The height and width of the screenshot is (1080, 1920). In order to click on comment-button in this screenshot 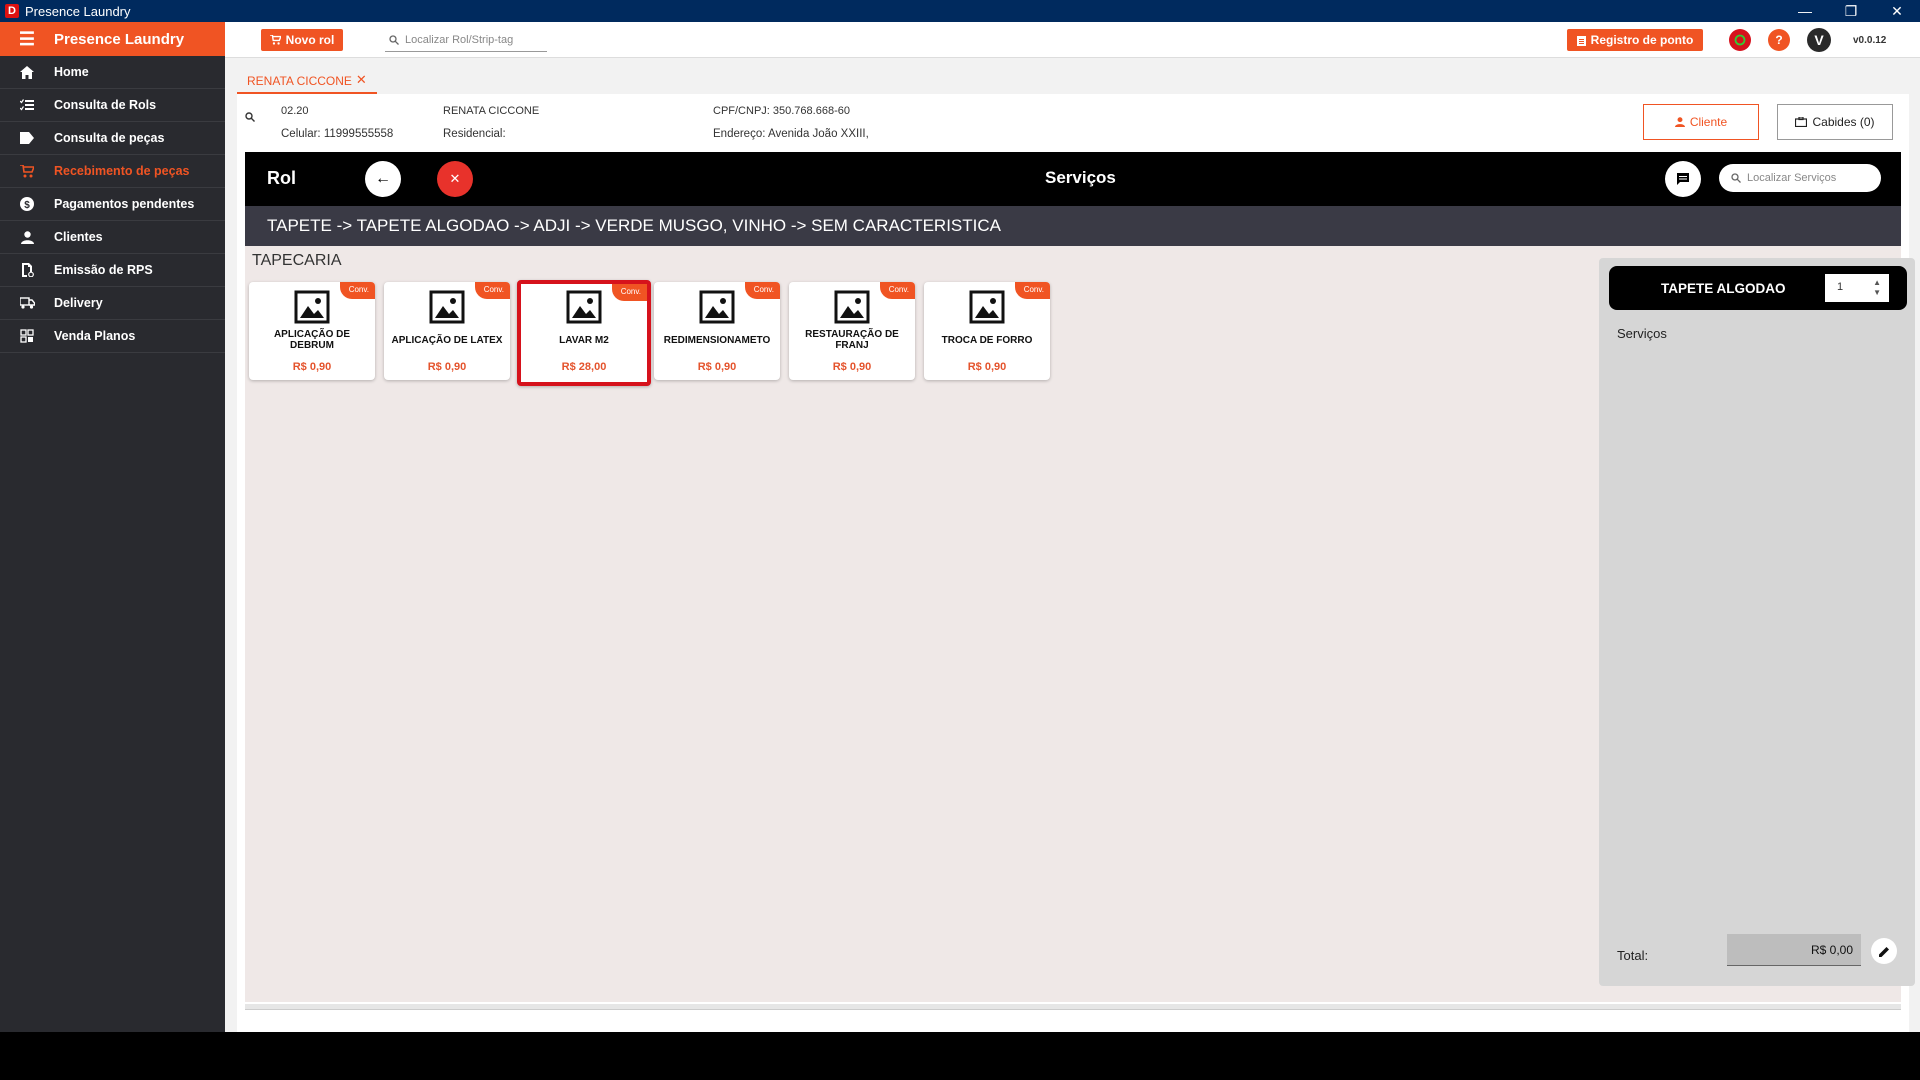, I will do `click(1683, 179)`.